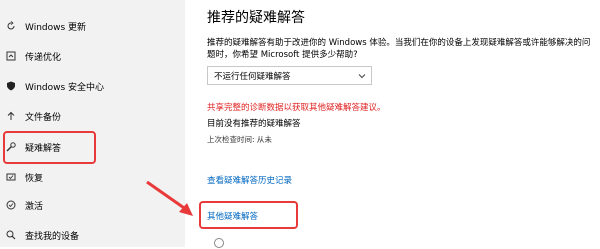 This screenshot has width=600, height=249. What do you see at coordinates (11, 205) in the screenshot?
I see `activation-icon` at bounding box center [11, 205].